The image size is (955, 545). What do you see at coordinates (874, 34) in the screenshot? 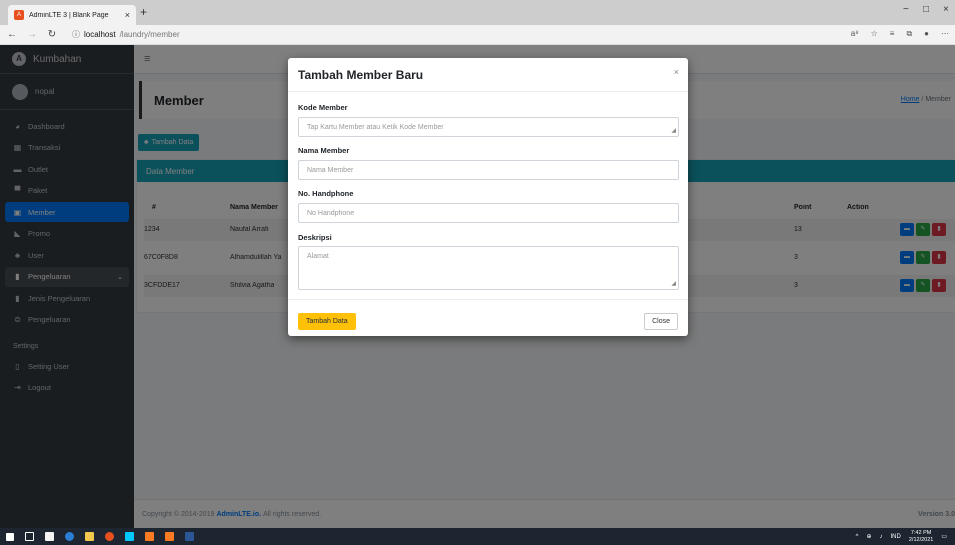
I see `favorite-star-icon: ☆` at bounding box center [874, 34].